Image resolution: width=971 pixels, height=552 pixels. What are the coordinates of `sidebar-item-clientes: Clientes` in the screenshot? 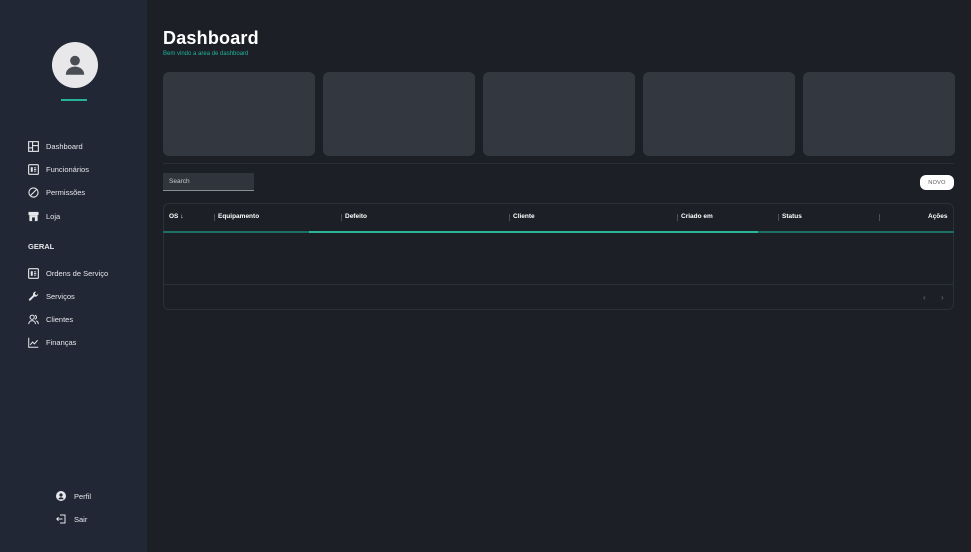 It's located at (50, 319).